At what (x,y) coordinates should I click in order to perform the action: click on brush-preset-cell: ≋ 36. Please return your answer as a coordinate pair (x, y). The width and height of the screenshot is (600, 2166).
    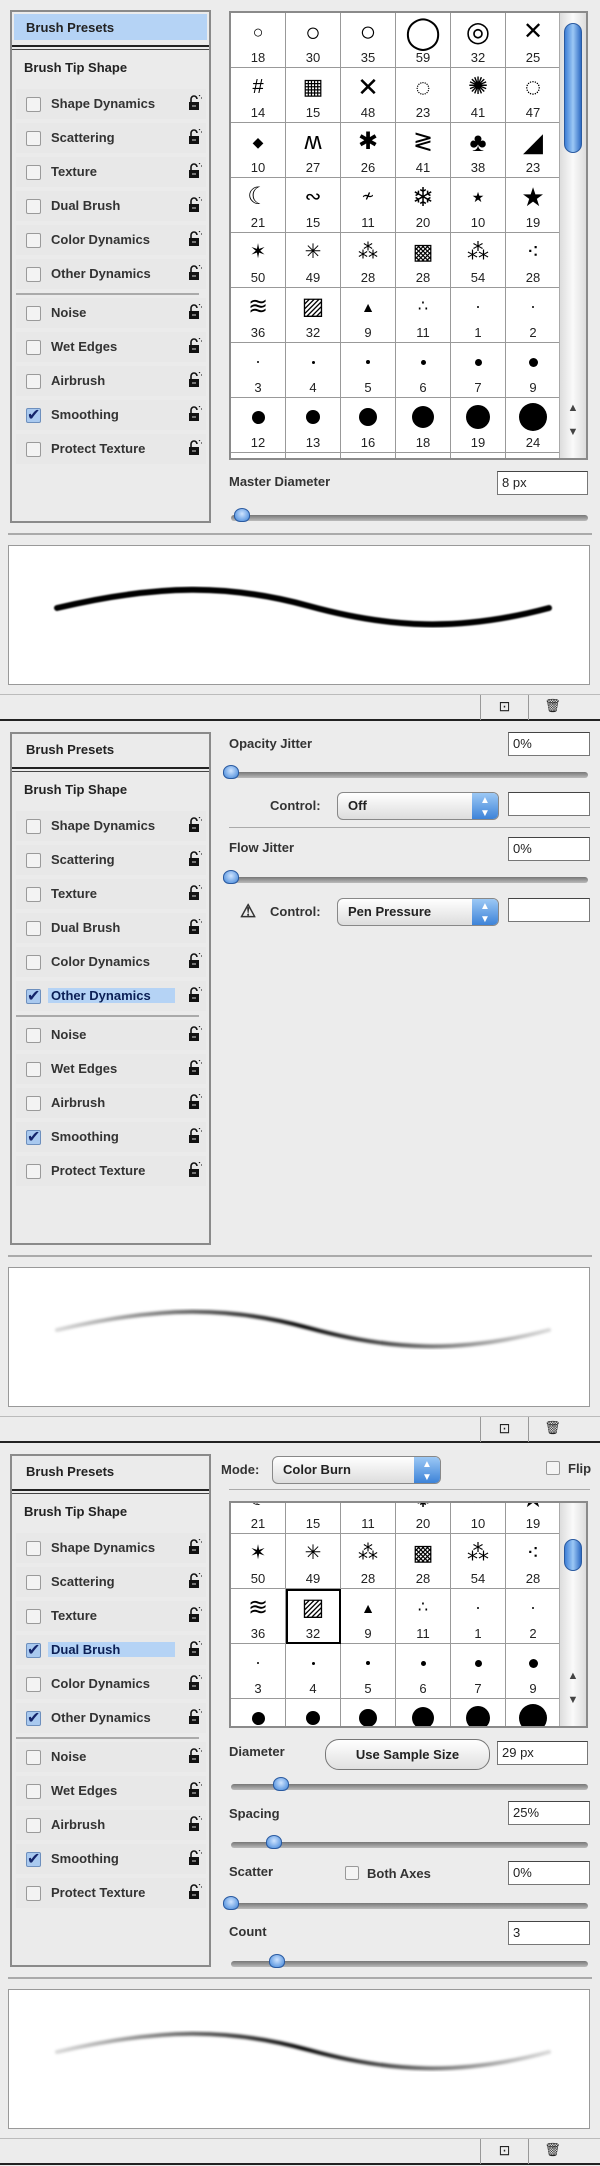
    Looking at the image, I should click on (258, 1616).